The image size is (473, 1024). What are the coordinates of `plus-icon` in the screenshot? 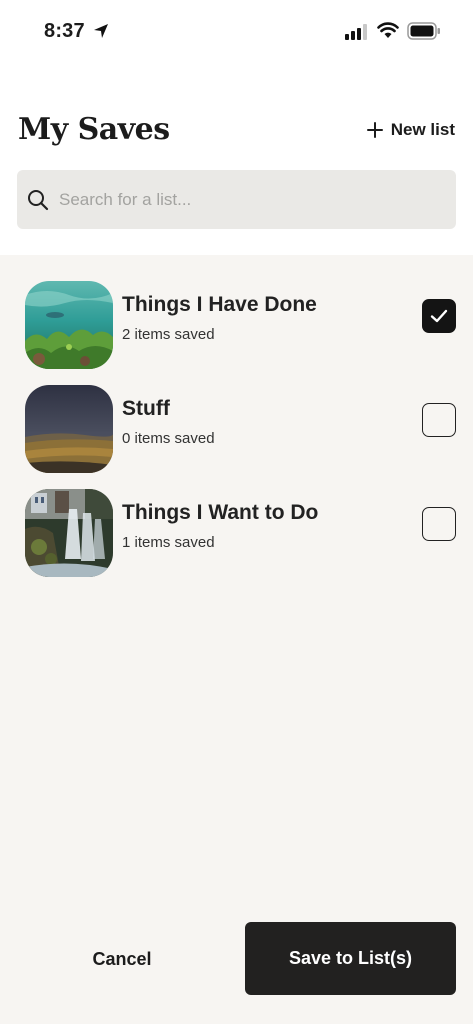 It's located at (374, 130).